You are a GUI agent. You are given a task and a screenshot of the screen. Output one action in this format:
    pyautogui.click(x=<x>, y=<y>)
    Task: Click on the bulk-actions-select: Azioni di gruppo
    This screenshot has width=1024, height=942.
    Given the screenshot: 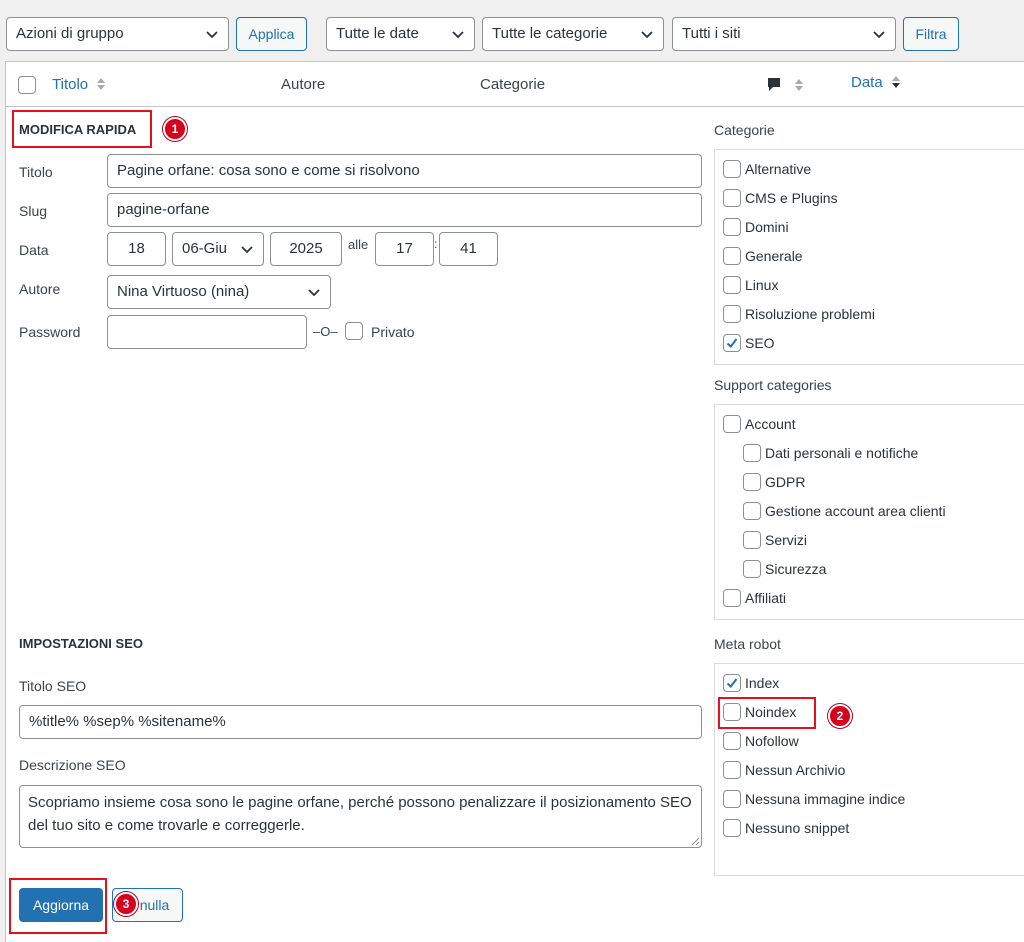 What is the action you would take?
    pyautogui.click(x=117, y=34)
    